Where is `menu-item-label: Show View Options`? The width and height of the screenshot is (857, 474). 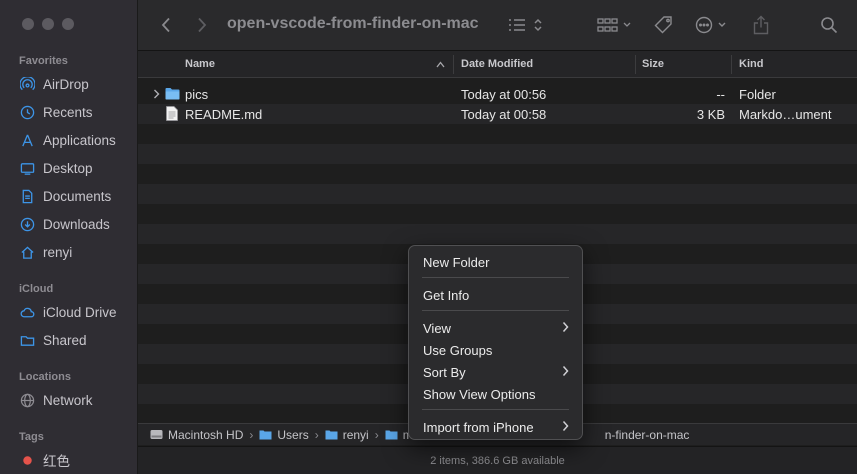
menu-item-label: Show View Options is located at coordinates (479, 394).